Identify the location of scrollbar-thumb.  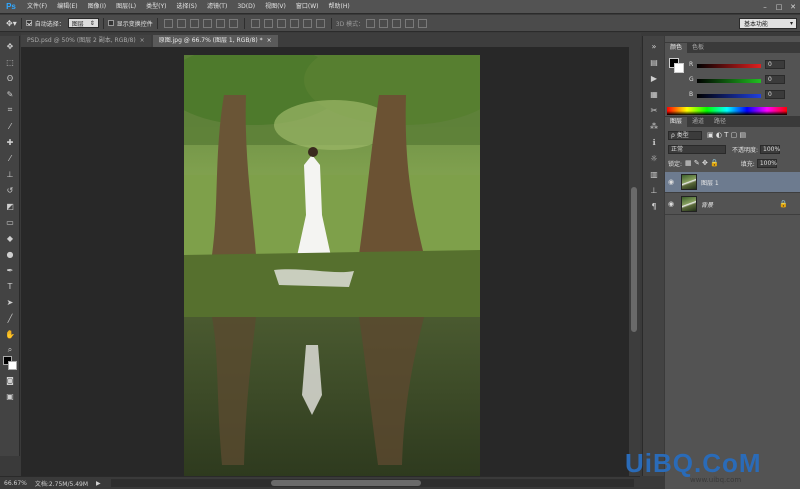
(634, 259).